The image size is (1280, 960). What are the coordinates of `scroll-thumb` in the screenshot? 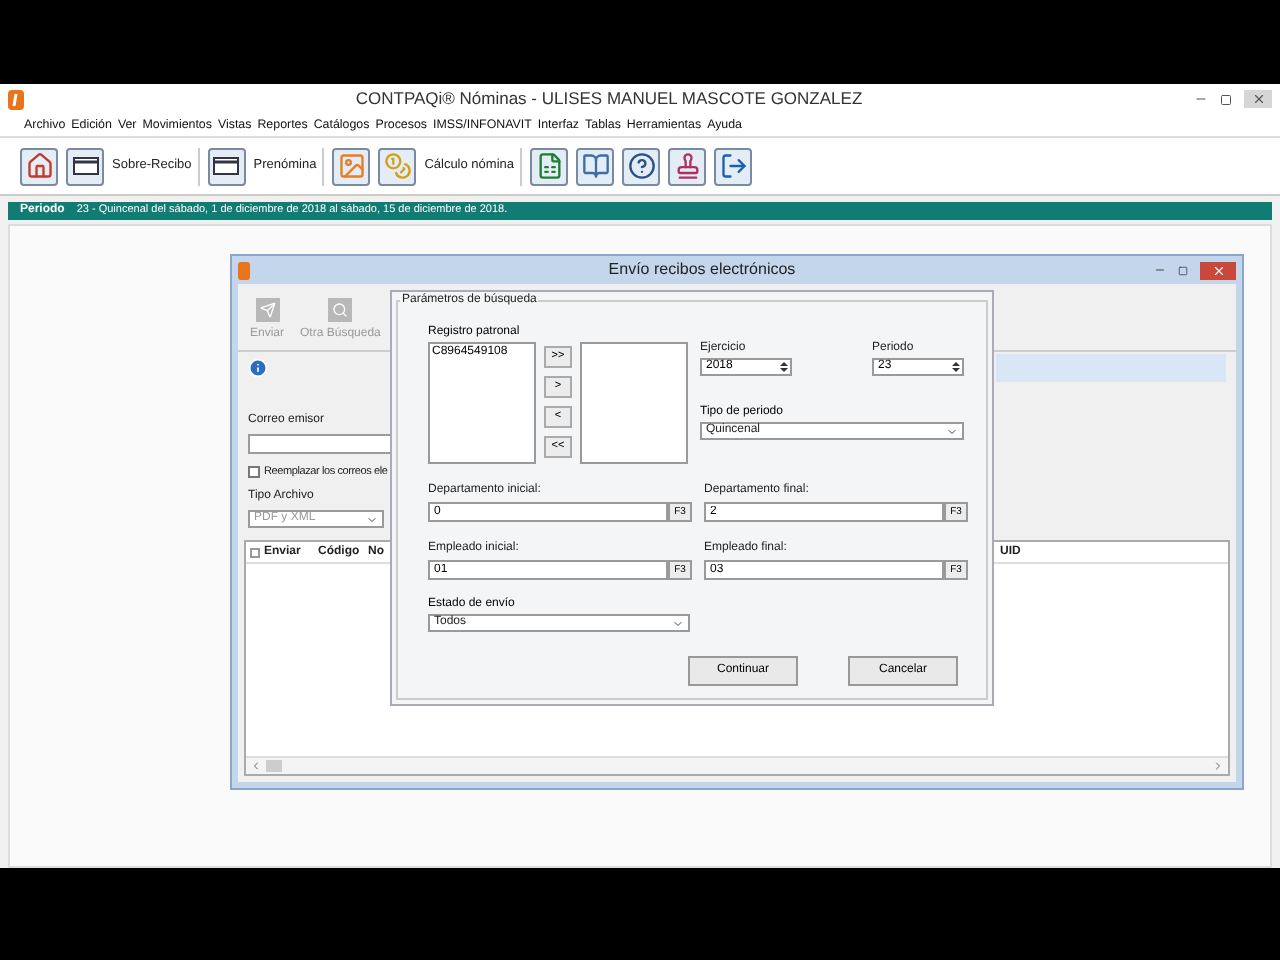 It's located at (274, 766).